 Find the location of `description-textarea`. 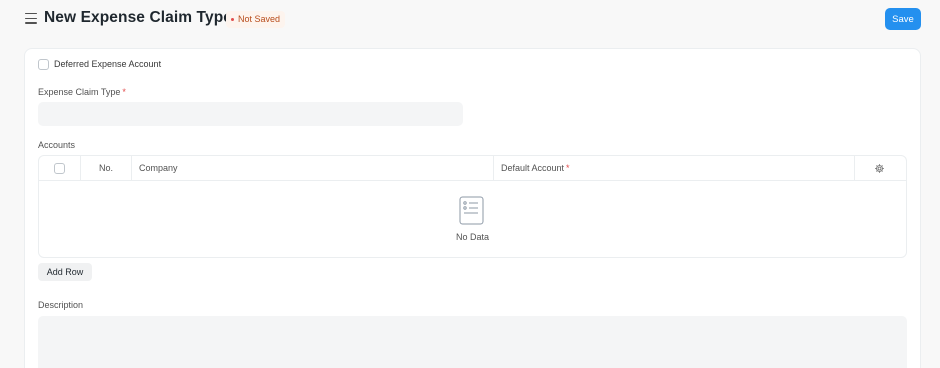

description-textarea is located at coordinates (472, 342).